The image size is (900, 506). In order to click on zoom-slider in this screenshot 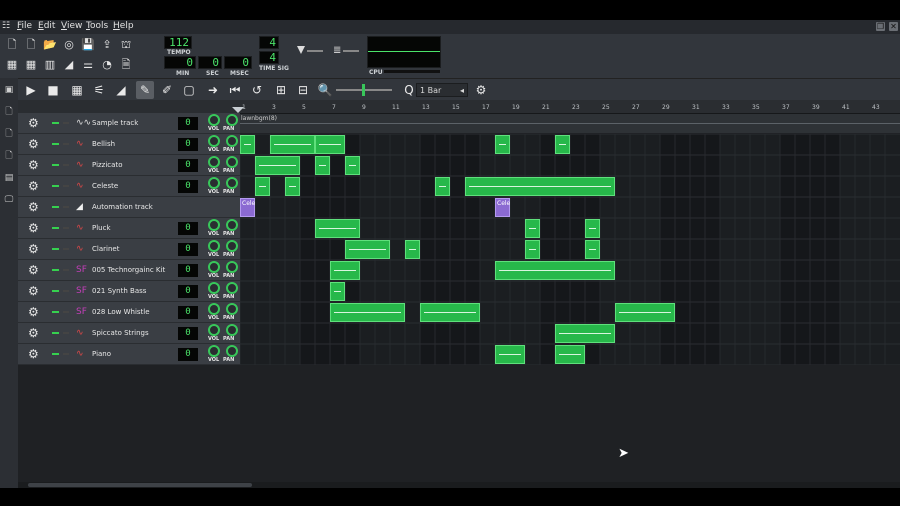, I will do `click(364, 90)`.